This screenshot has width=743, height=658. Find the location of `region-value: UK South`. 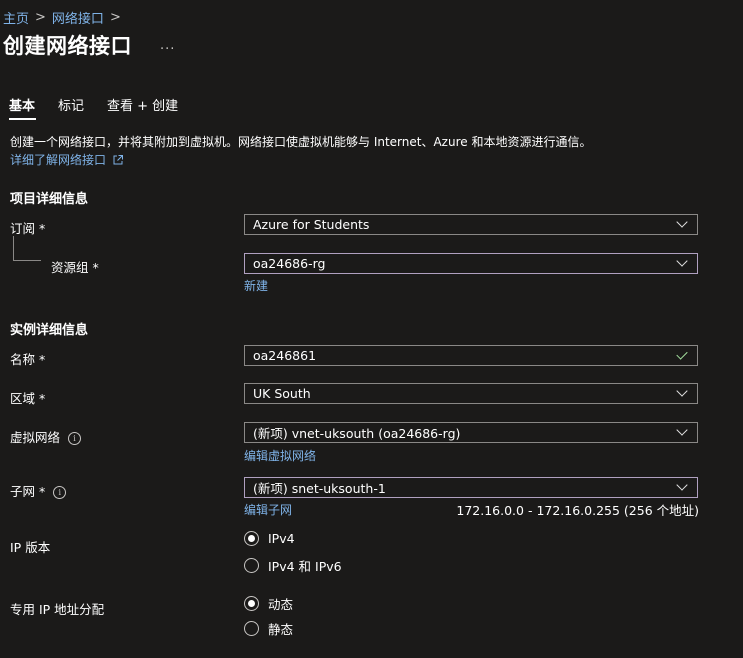

region-value: UK South is located at coordinates (282, 393).